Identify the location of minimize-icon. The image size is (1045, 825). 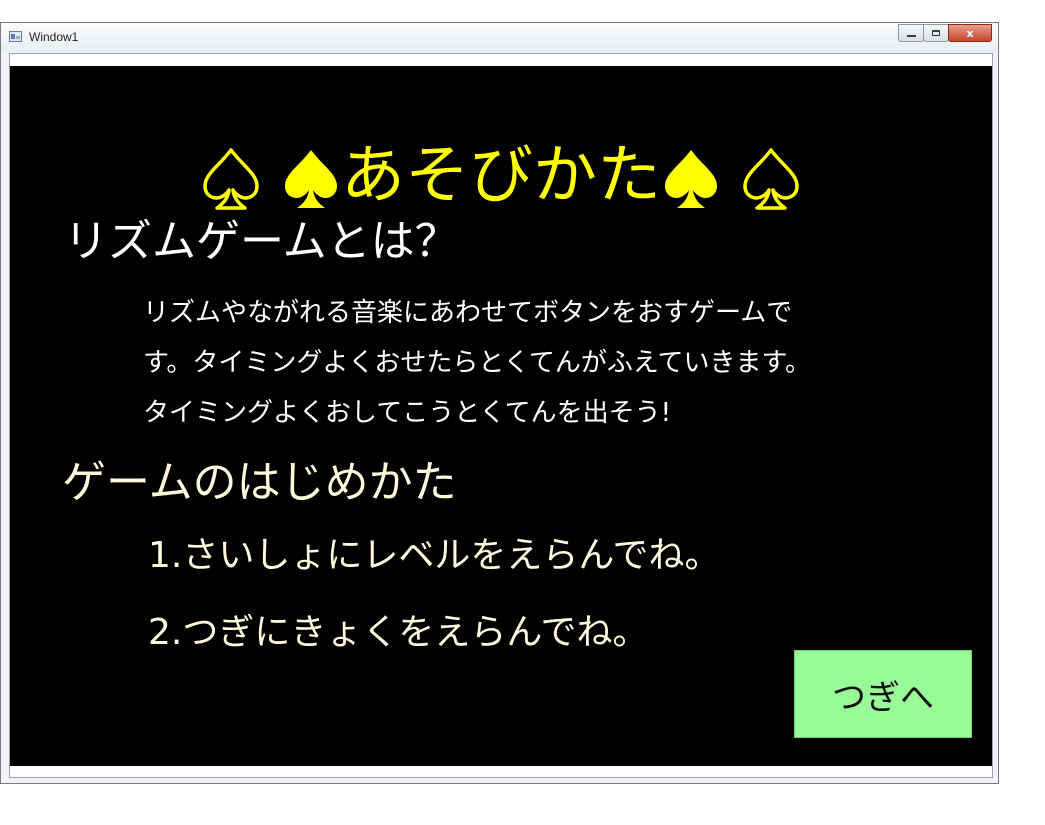
(911, 36).